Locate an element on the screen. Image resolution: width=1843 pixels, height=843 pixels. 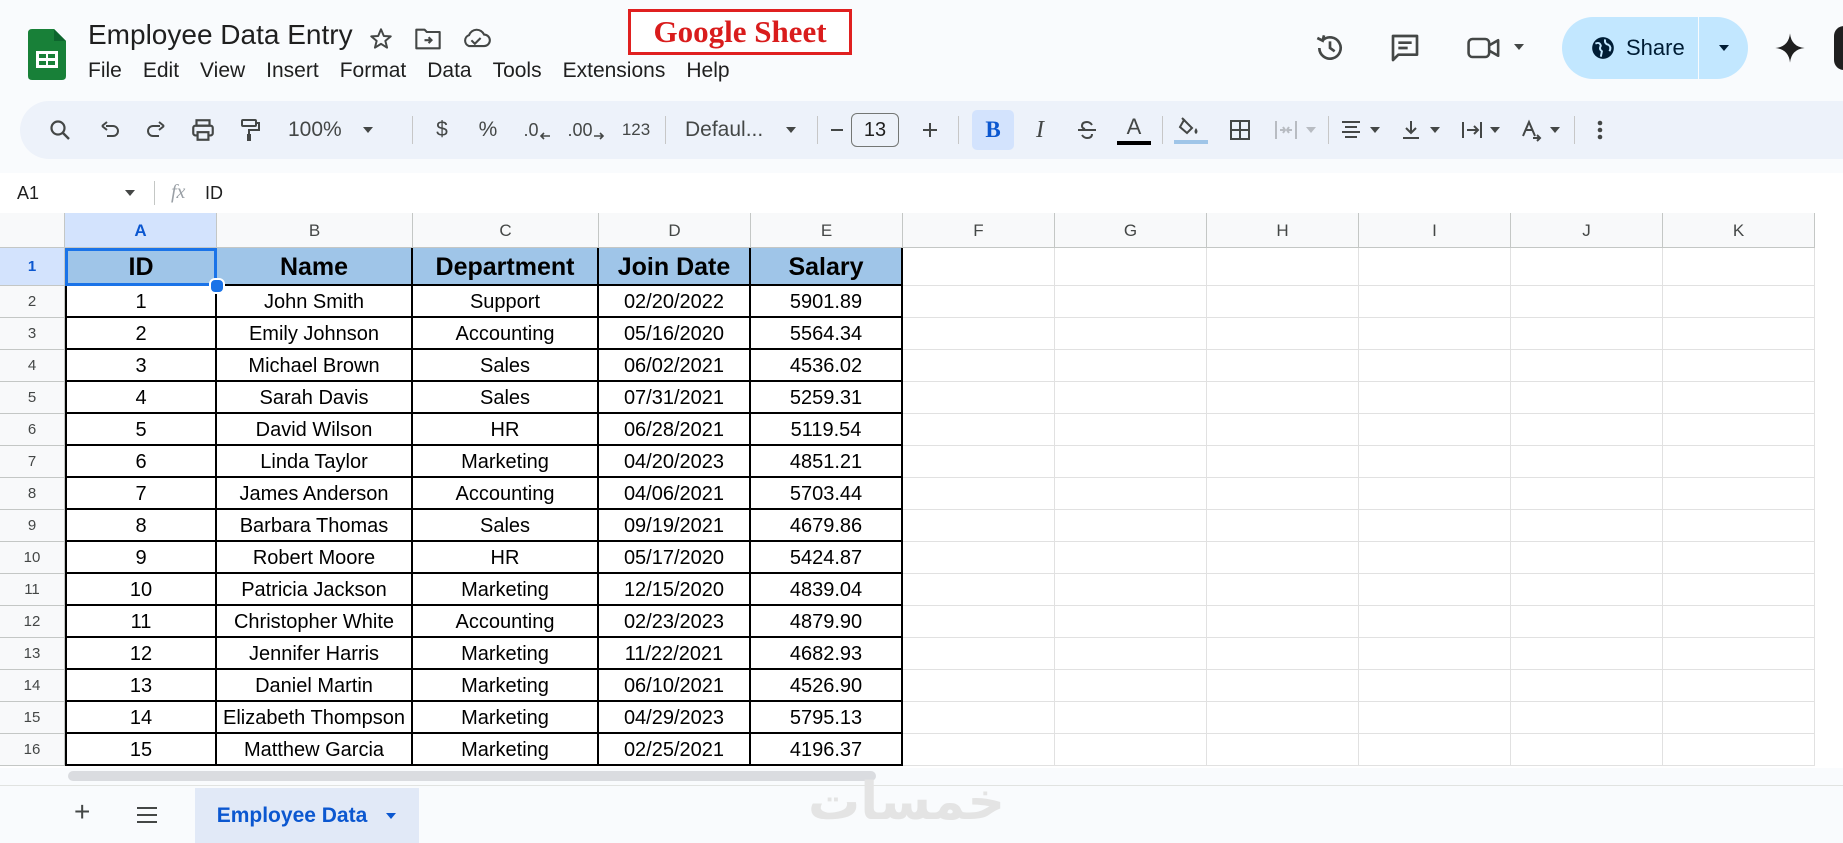
row-header-13: 13 is located at coordinates (32, 654).